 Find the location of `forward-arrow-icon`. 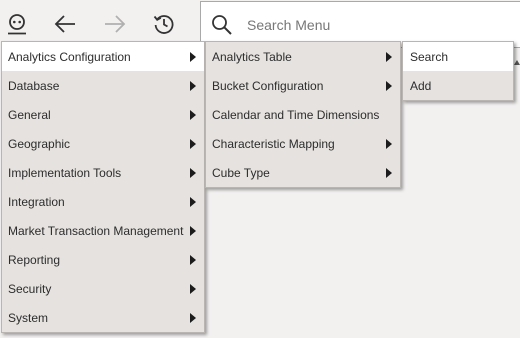

forward-arrow-icon is located at coordinates (115, 24).